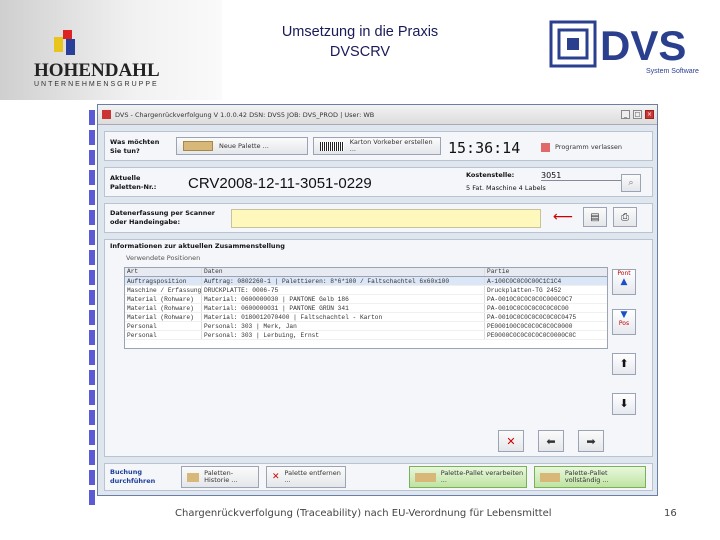  What do you see at coordinates (581, 176) in the screenshot?
I see `cost-center-value: 3051` at bounding box center [581, 176].